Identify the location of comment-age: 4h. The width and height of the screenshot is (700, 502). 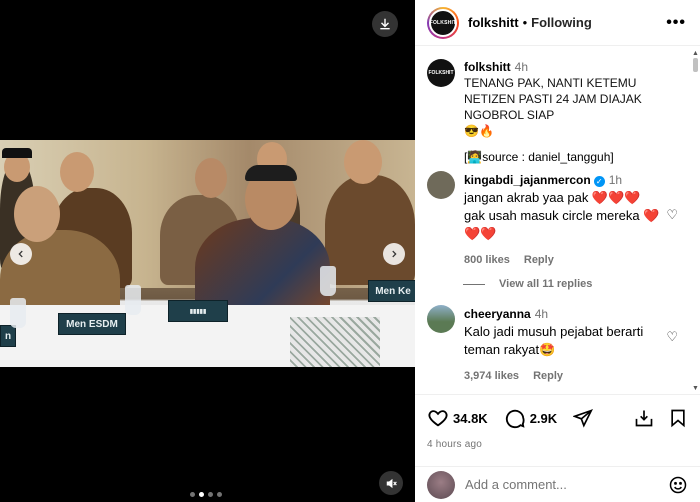
(541, 314).